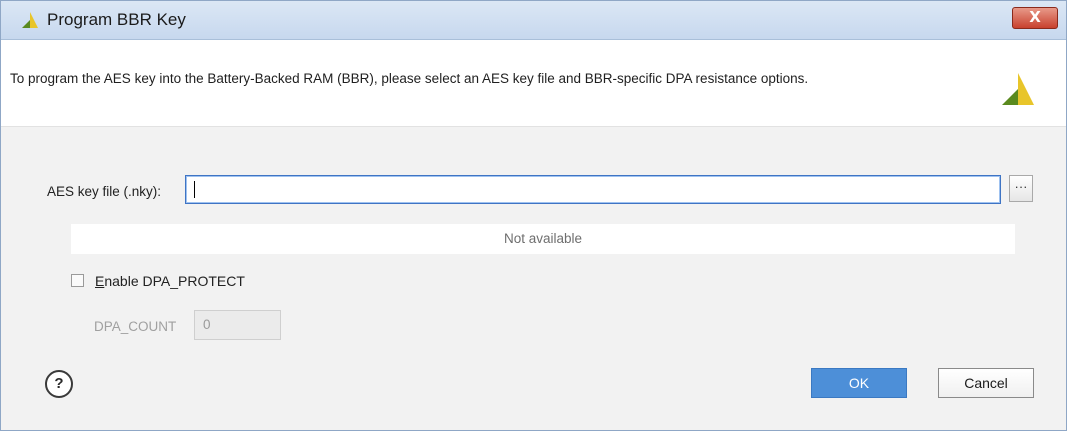  I want to click on mnemonic-letter: E, so click(100, 281).